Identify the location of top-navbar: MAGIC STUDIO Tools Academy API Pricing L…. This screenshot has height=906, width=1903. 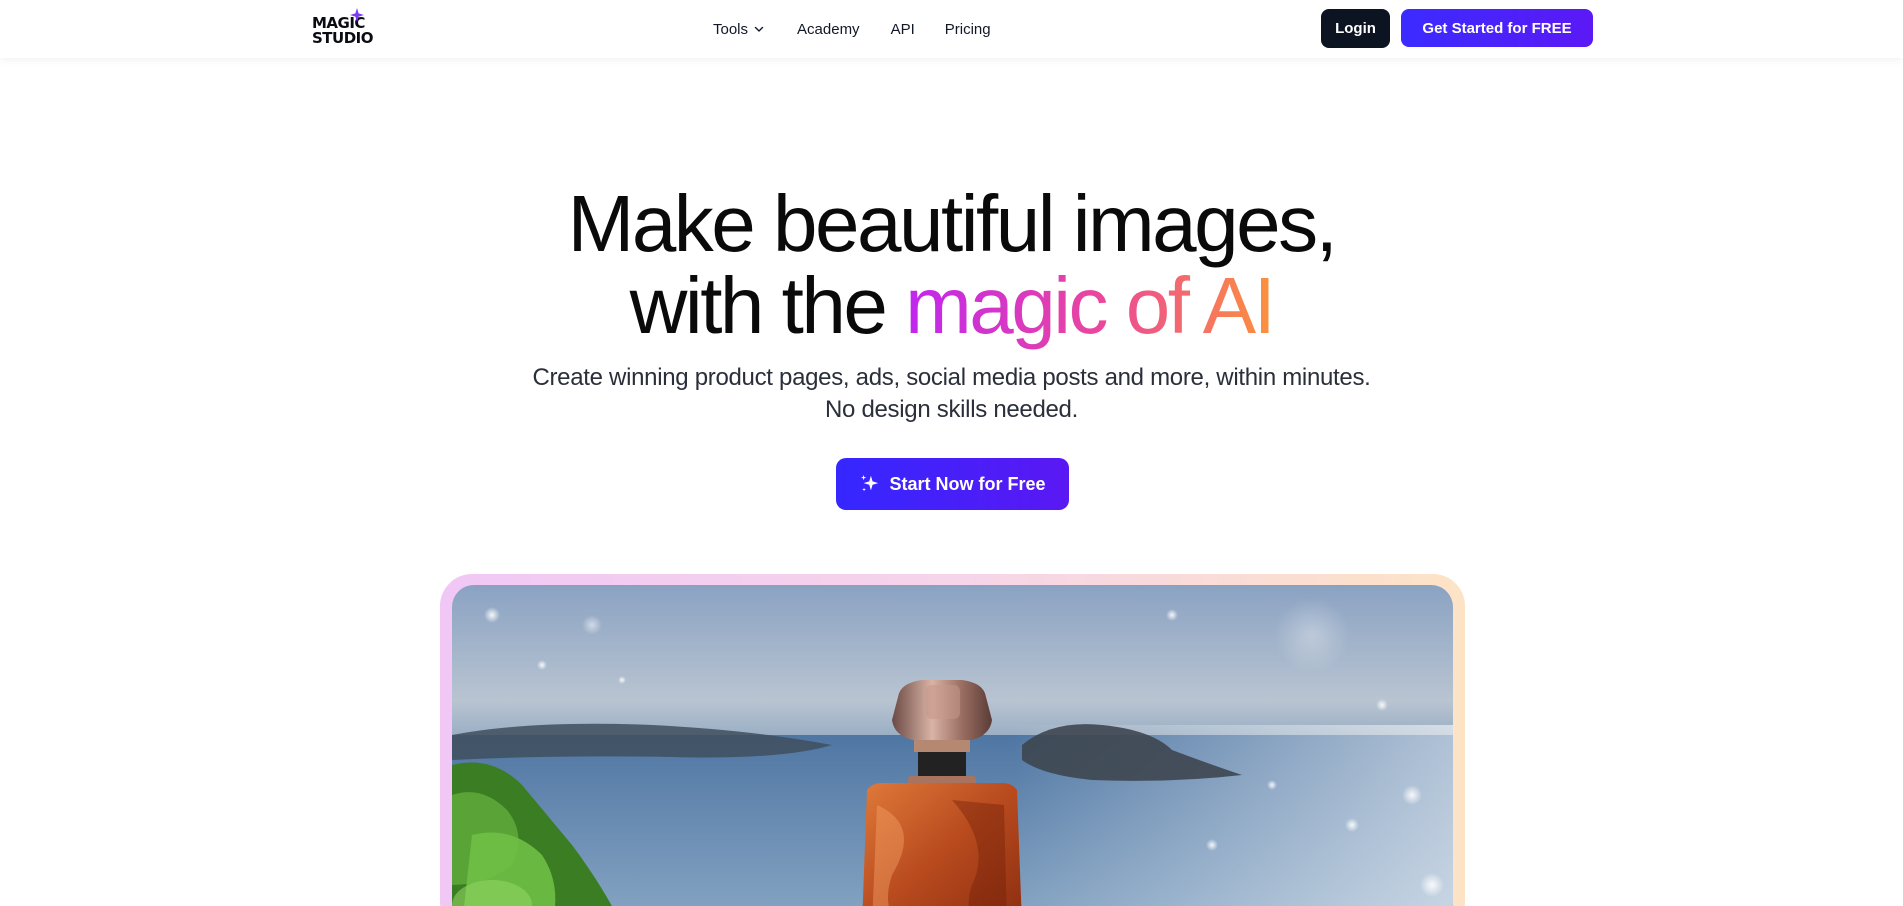
(951, 29).